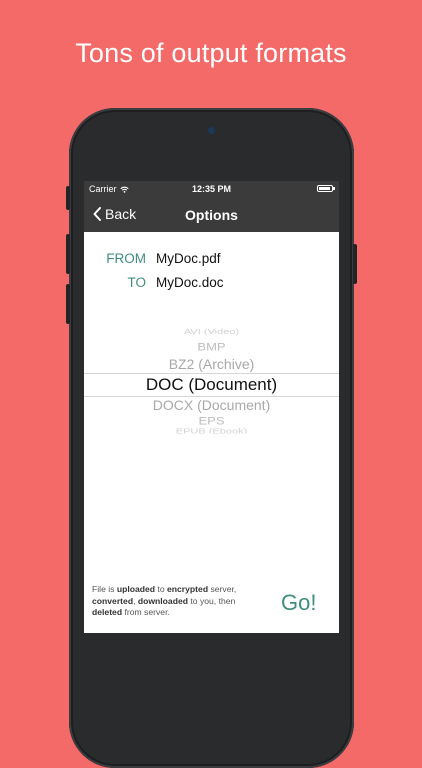 The width and height of the screenshot is (422, 768). Describe the element at coordinates (136, 282) in the screenshot. I see `to-label: TO` at that location.